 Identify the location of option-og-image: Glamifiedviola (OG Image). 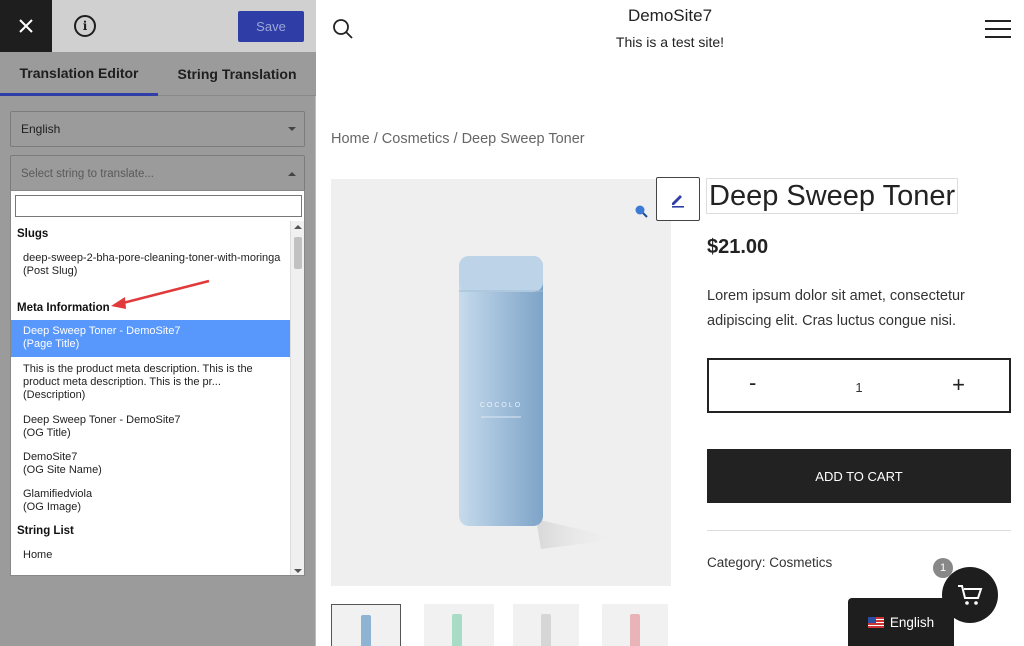
(150, 501).